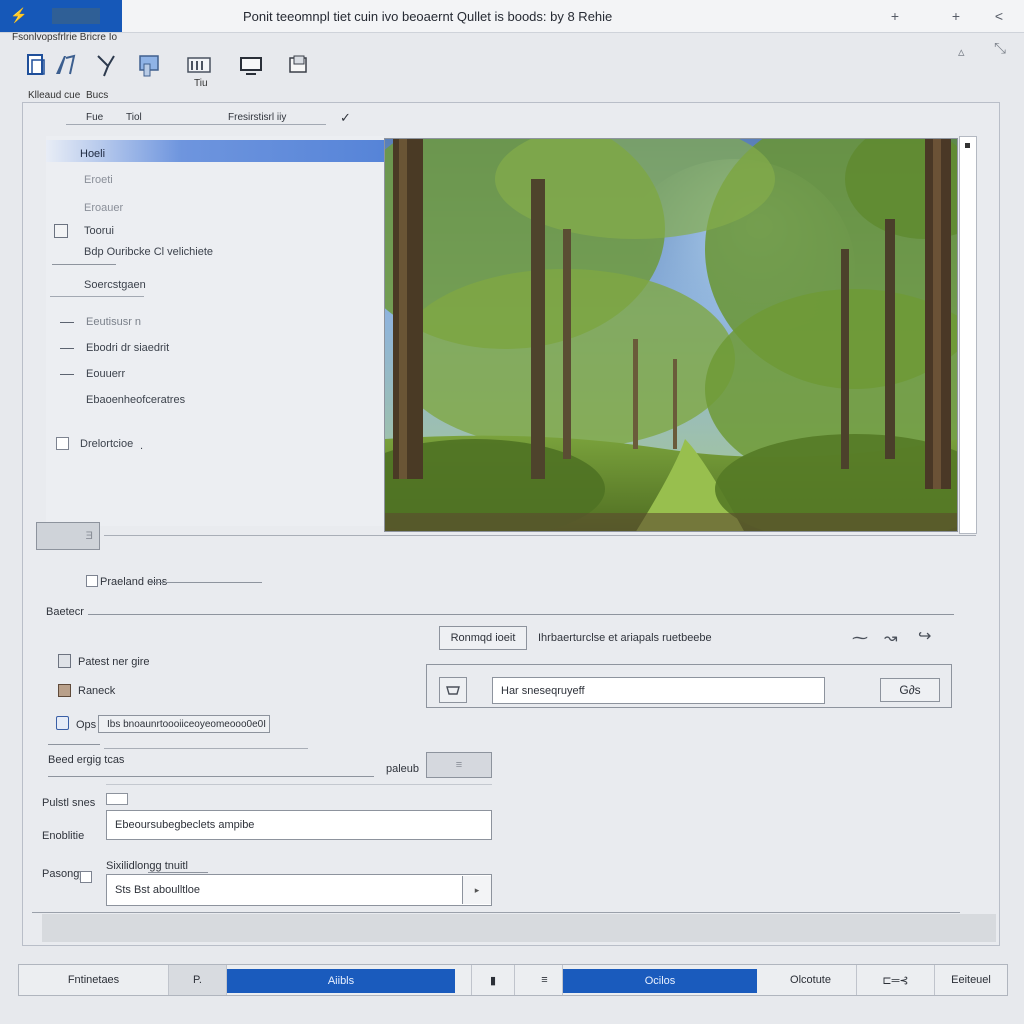  I want to click on spin-field: ≡, so click(459, 765).